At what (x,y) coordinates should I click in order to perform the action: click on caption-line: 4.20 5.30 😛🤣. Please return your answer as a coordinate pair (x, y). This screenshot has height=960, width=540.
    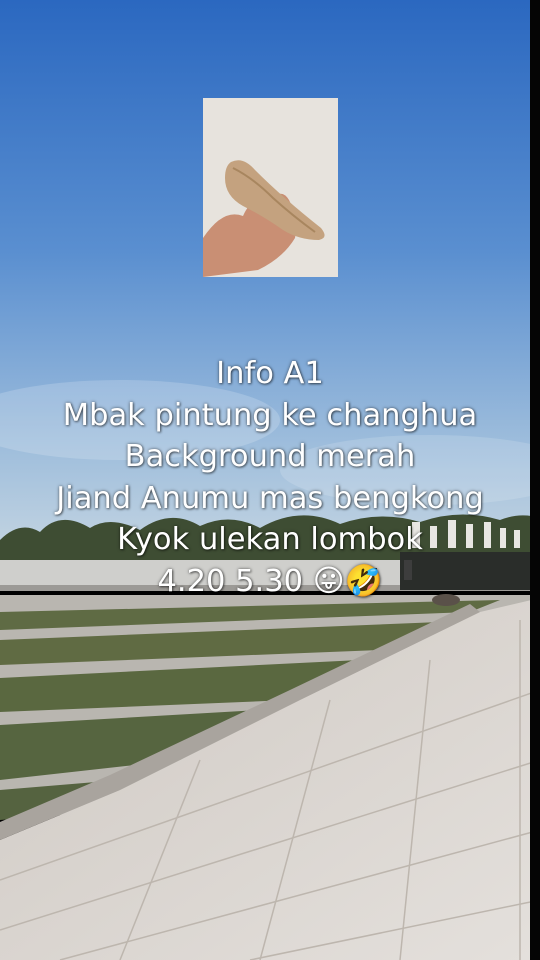
    Looking at the image, I should click on (270, 581).